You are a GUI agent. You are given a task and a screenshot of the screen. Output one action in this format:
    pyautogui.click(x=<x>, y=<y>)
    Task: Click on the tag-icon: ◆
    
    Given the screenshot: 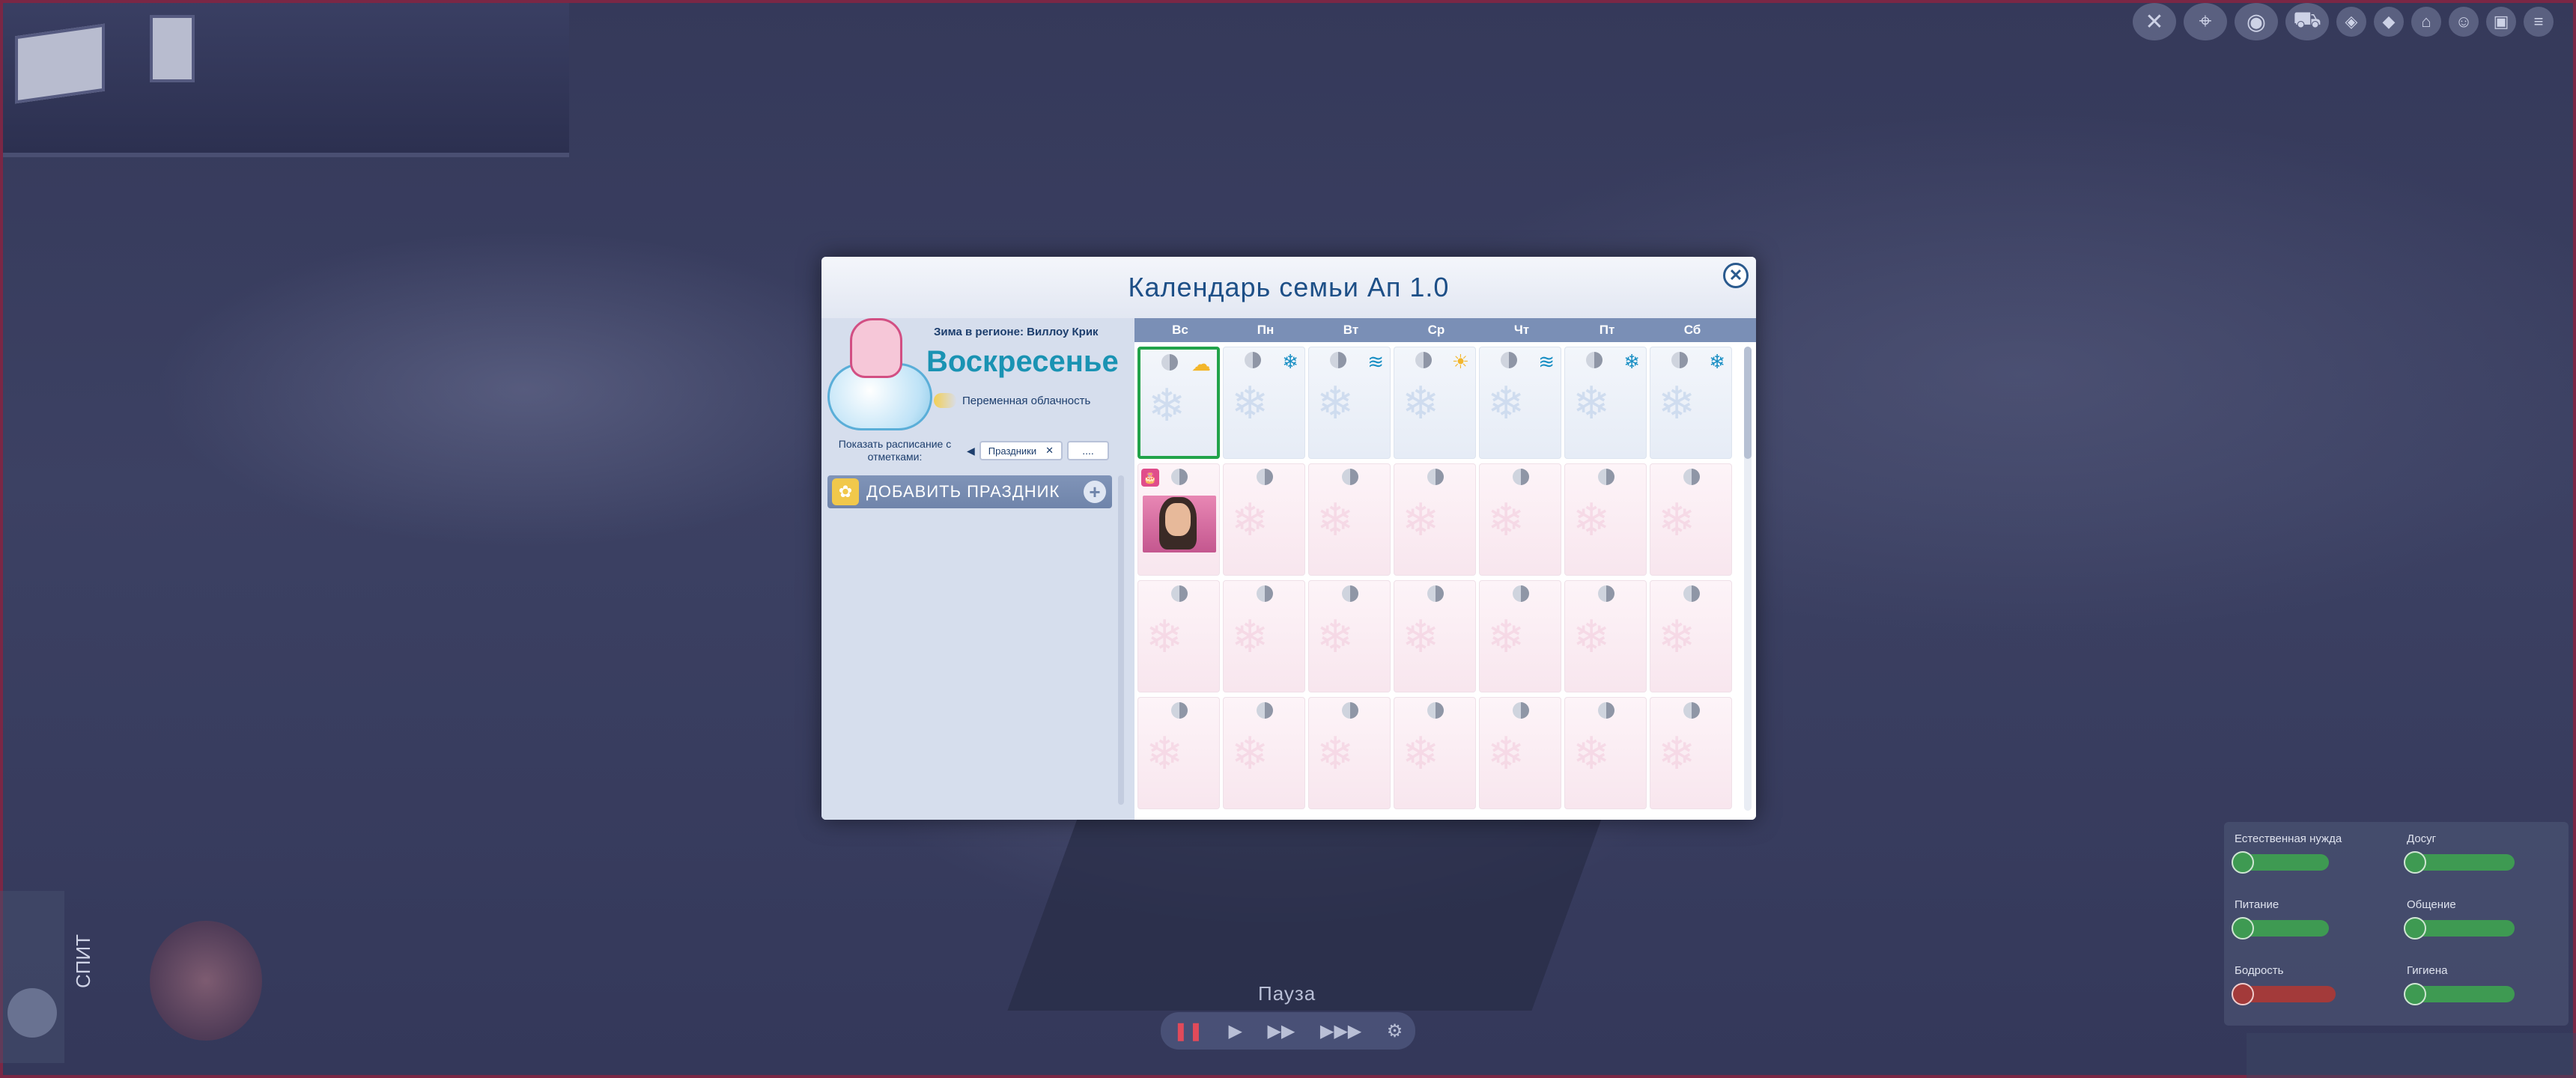 What is the action you would take?
    pyautogui.click(x=2389, y=22)
    